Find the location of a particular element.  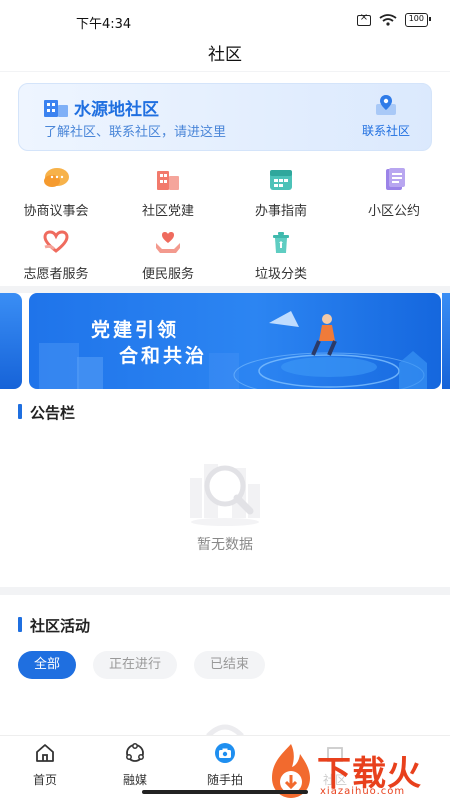

banner-prev-peek is located at coordinates (11, 341).